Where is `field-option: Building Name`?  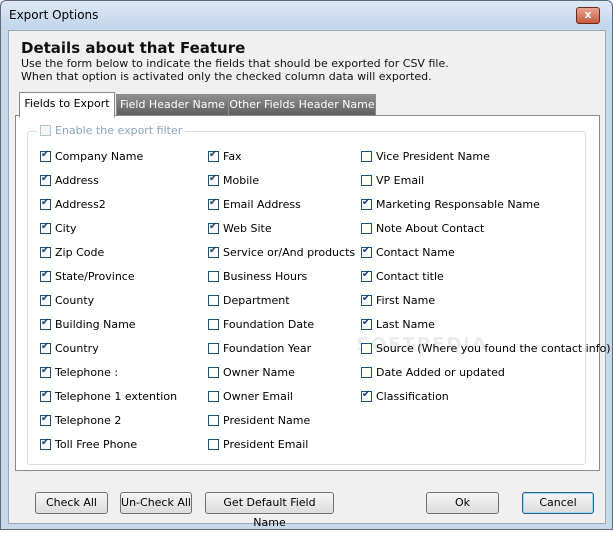 field-option: Building Name is located at coordinates (88, 324).